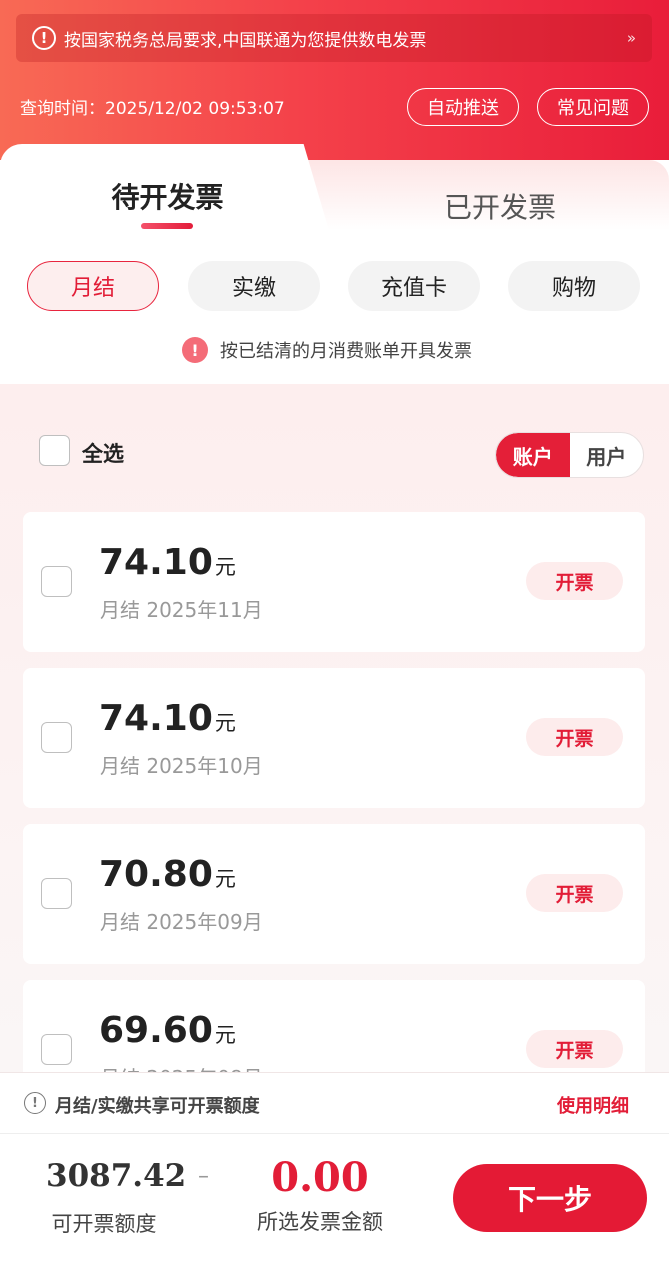 Image resolution: width=669 pixels, height=1280 pixels. I want to click on category-shopping: 购物, so click(574, 286).